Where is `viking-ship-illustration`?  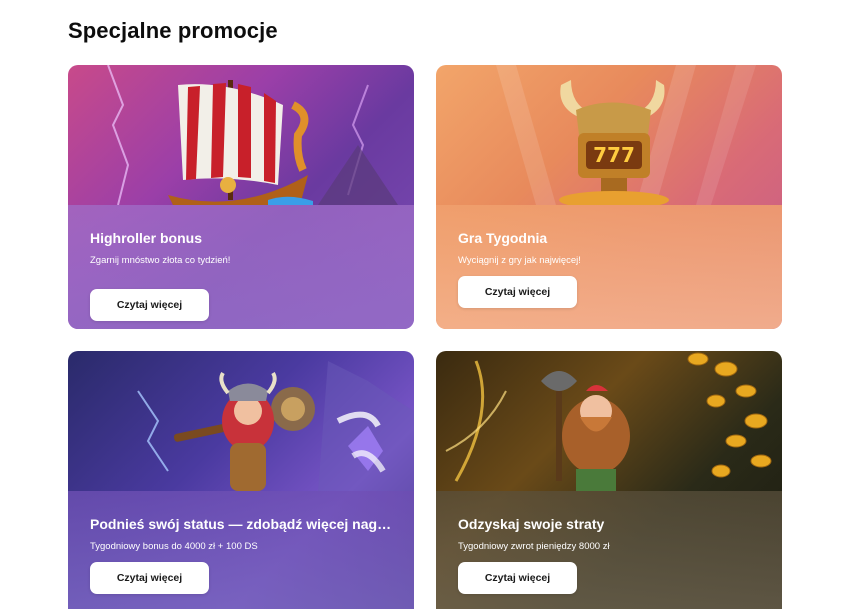 viking-ship-illustration is located at coordinates (252, 135).